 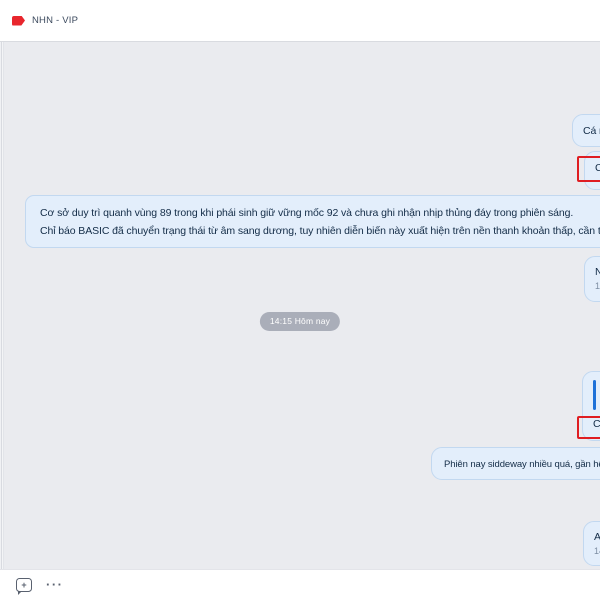 I want to click on window-titlebar: NHN - VIP, so click(x=300, y=20).